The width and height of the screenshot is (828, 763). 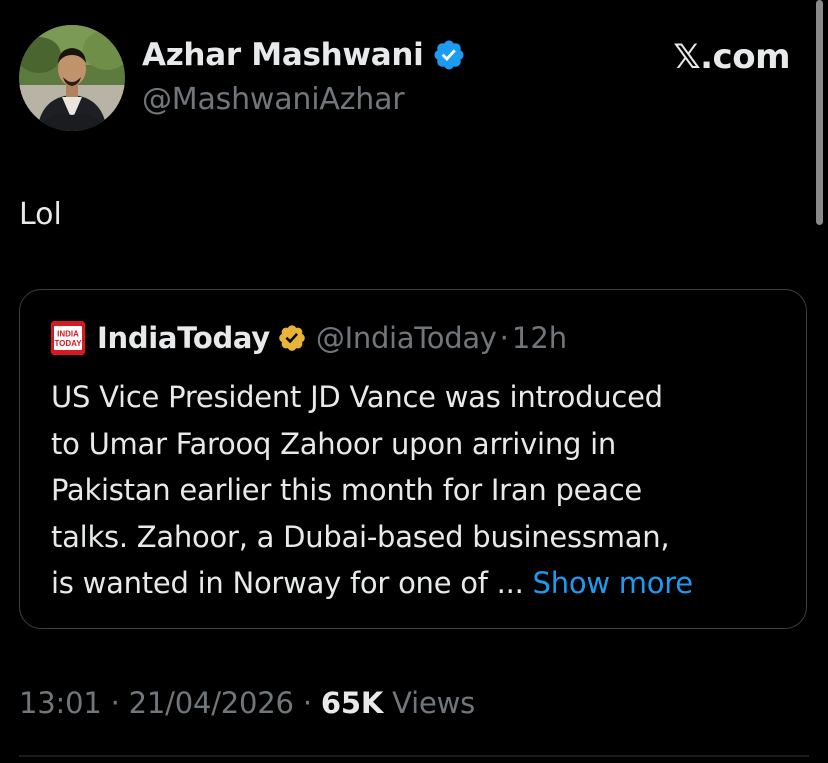 What do you see at coordinates (819, 112) in the screenshot?
I see `scrollbar` at bounding box center [819, 112].